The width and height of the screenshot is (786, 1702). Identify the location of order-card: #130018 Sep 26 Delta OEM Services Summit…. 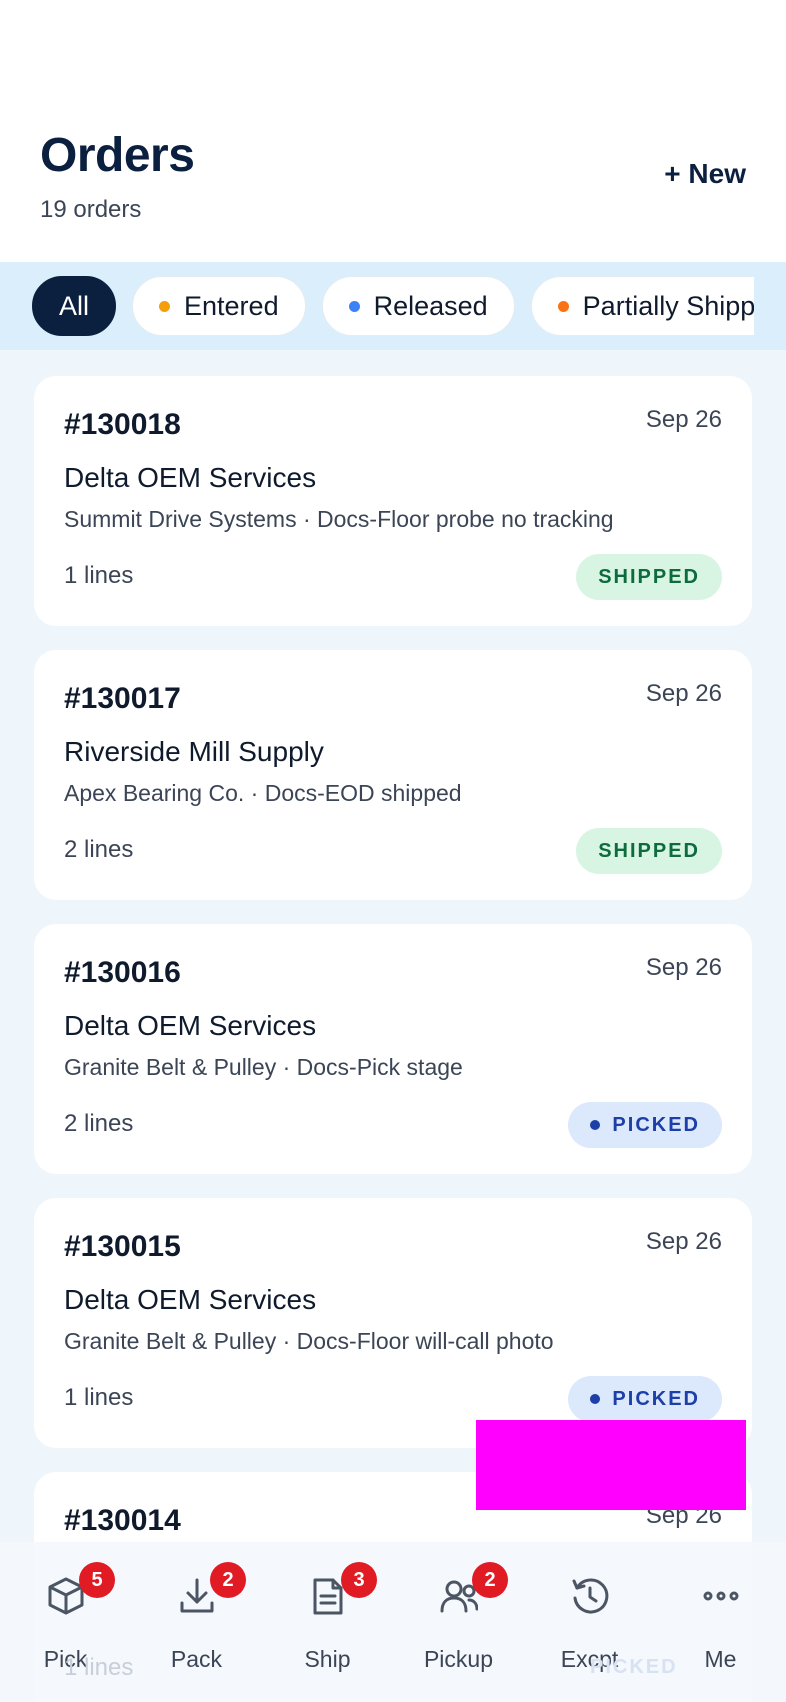
(393, 501).